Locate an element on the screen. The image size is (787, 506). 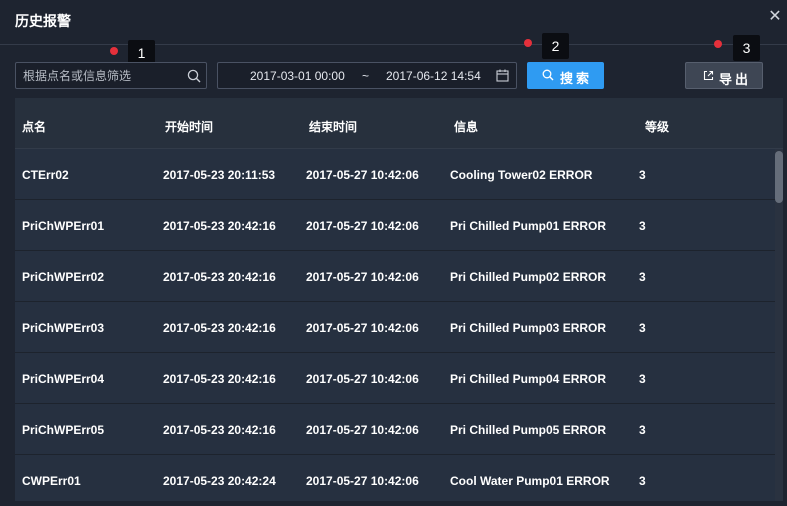
cell-info: Pri Chilled Pump01 ERROR is located at coordinates (528, 226).